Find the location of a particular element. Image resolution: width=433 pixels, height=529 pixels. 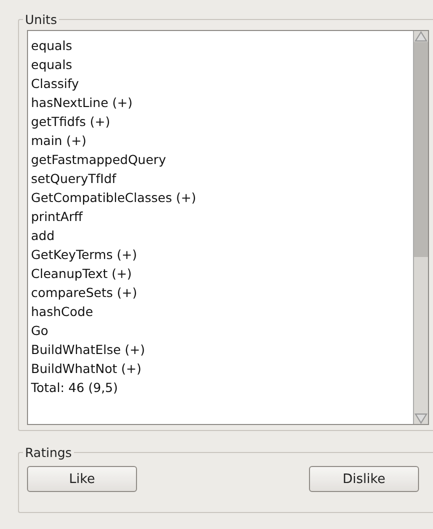

list-item: getFastmappedQuery is located at coordinates (222, 160).